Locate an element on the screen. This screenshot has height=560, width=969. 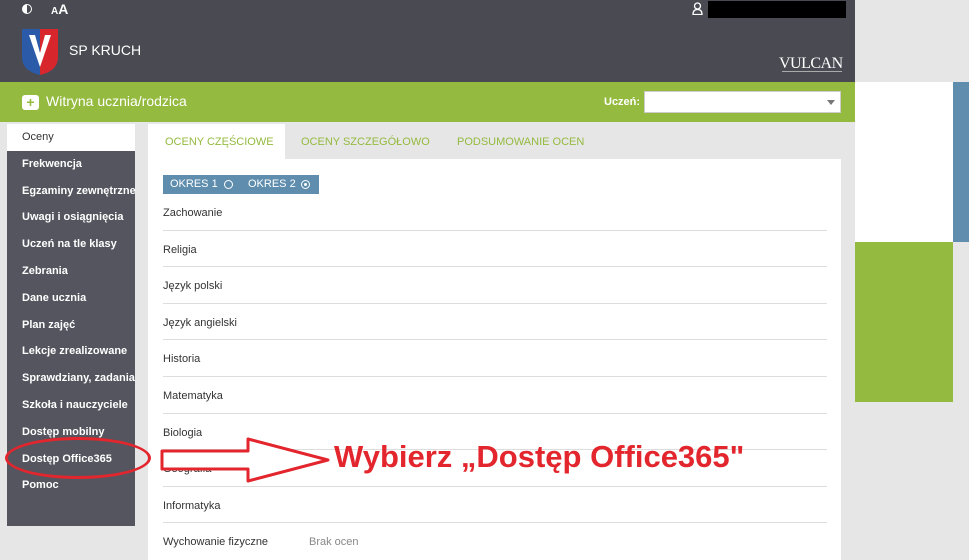
subject-name: Matematyka is located at coordinates (193, 395).